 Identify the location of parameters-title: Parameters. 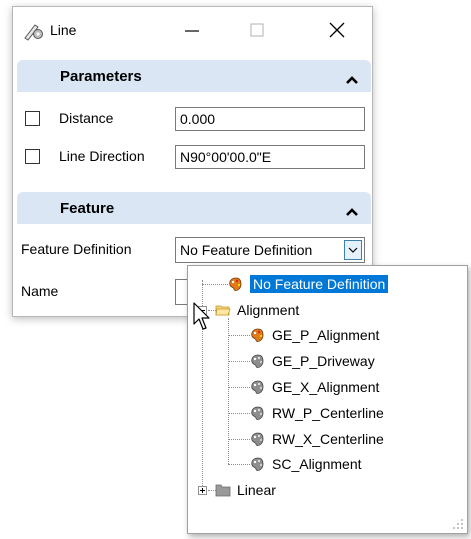
(101, 76).